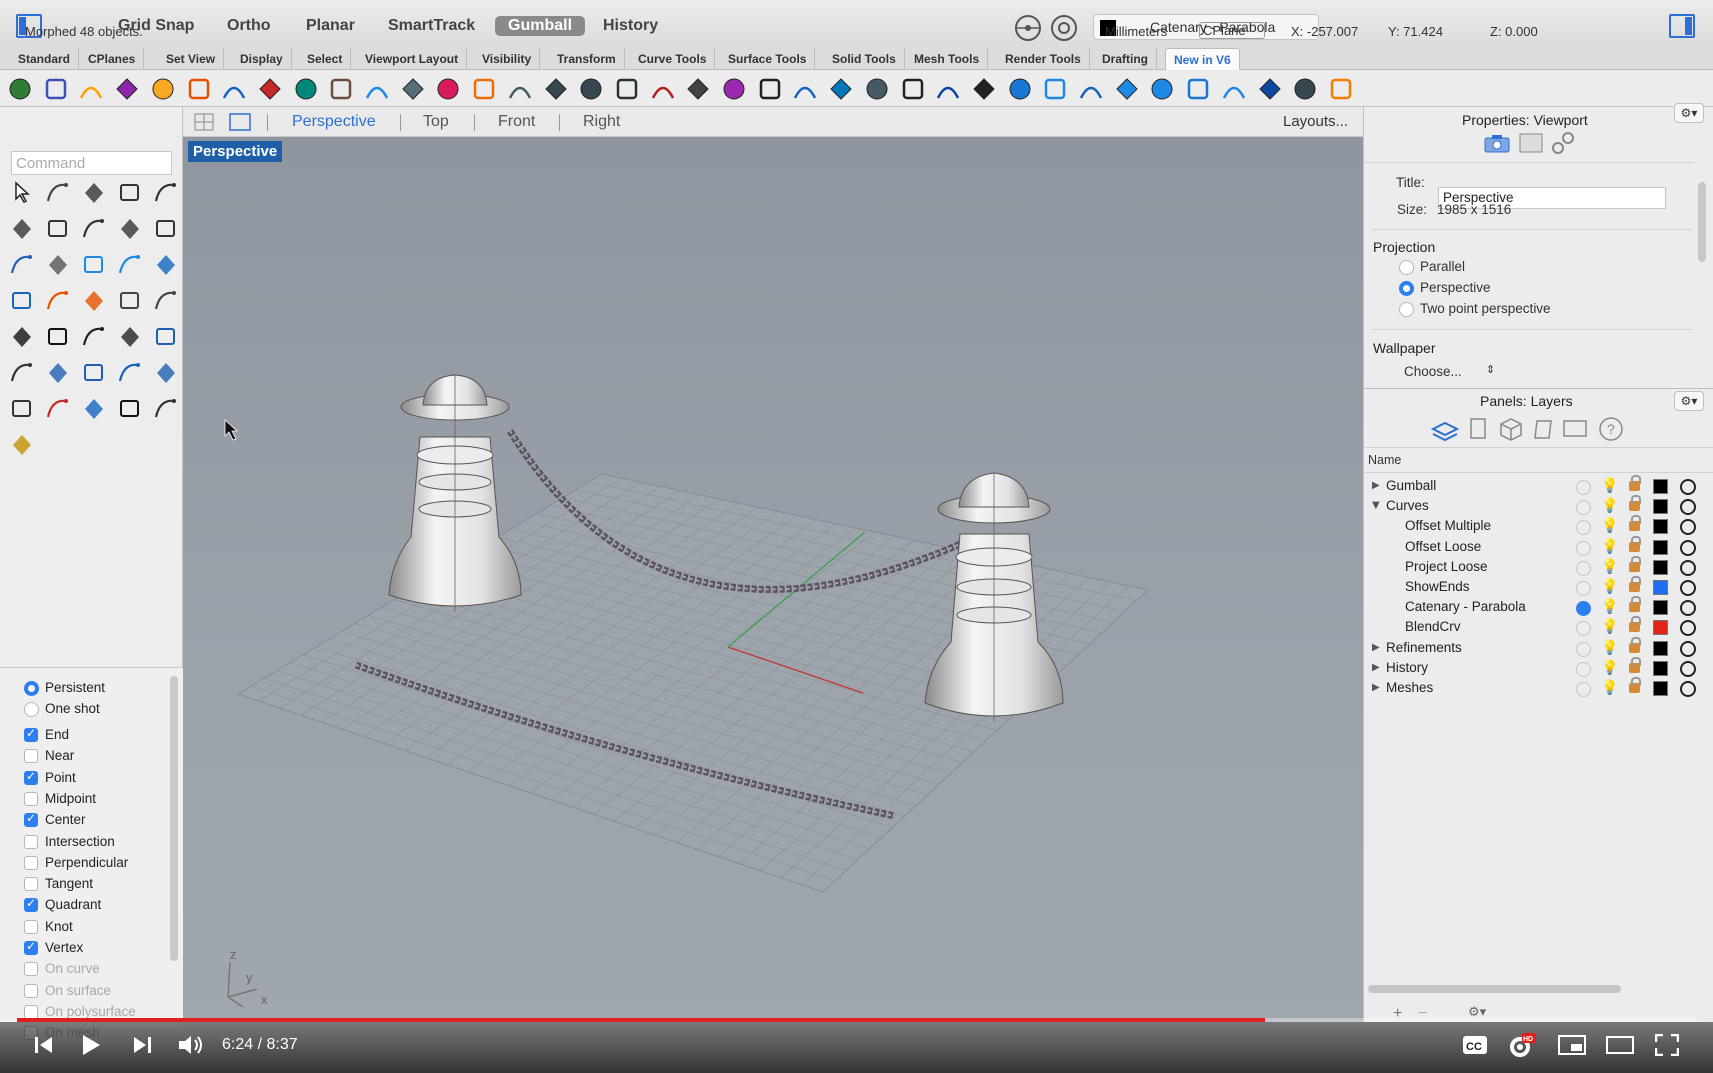 Image resolution: width=1713 pixels, height=1073 pixels. I want to click on grid-layout-icon, so click(204, 122).